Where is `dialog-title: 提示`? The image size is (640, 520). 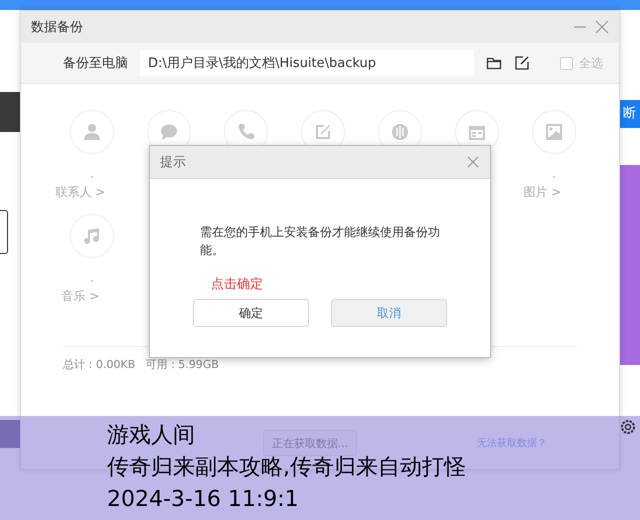 dialog-title: 提示 is located at coordinates (173, 162).